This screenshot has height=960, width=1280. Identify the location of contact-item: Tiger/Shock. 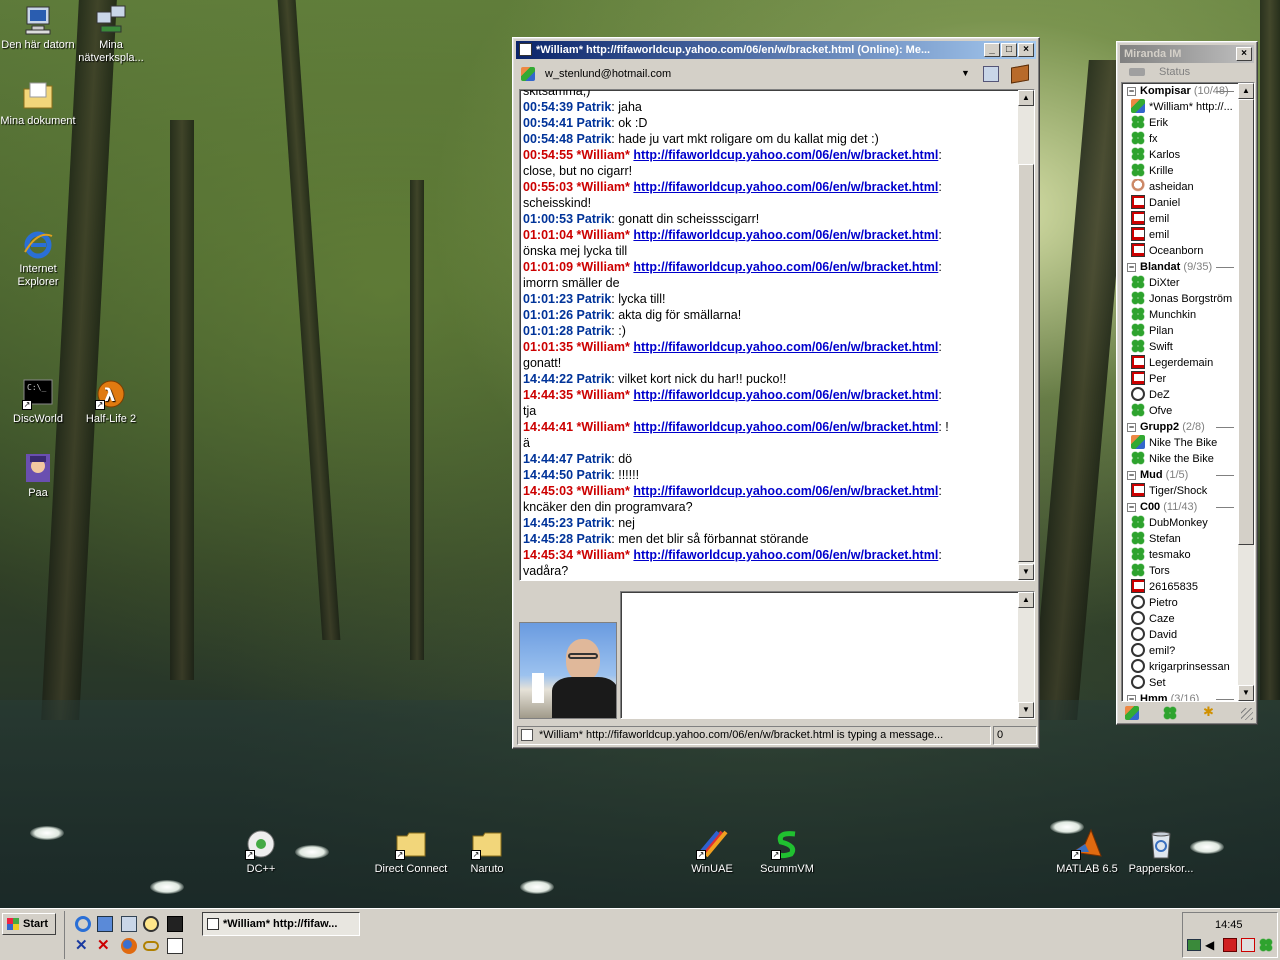
(1180, 491).